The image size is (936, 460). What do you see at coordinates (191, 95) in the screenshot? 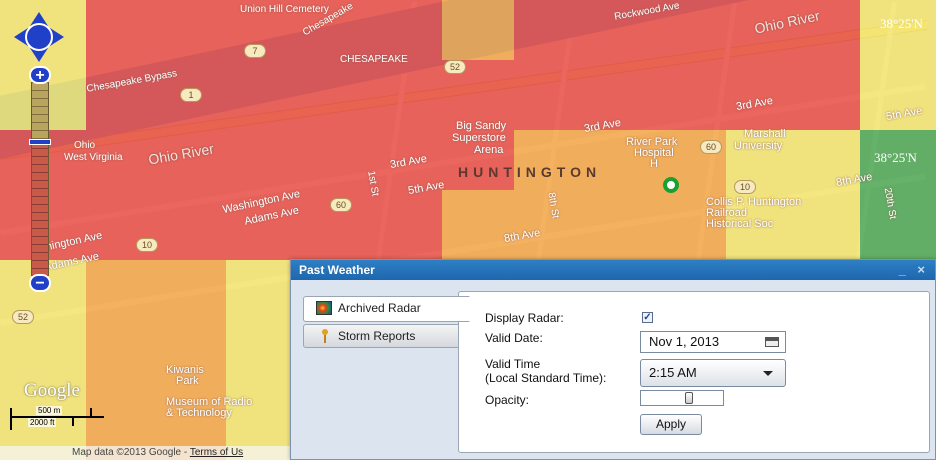
I see `route-shield: 1` at bounding box center [191, 95].